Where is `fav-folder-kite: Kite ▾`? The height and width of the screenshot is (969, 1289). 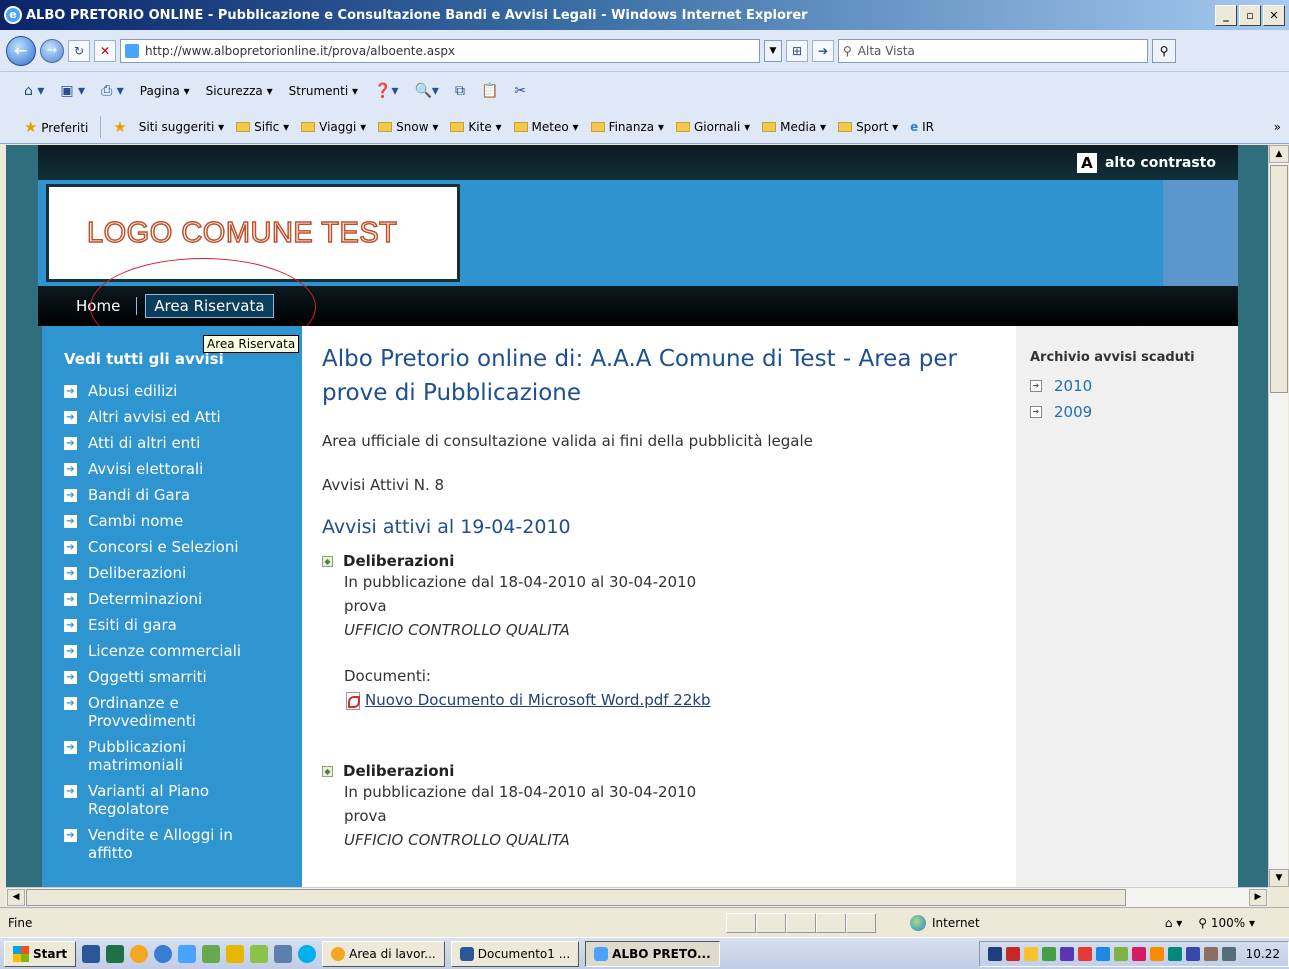 fav-folder-kite: Kite ▾ is located at coordinates (476, 127).